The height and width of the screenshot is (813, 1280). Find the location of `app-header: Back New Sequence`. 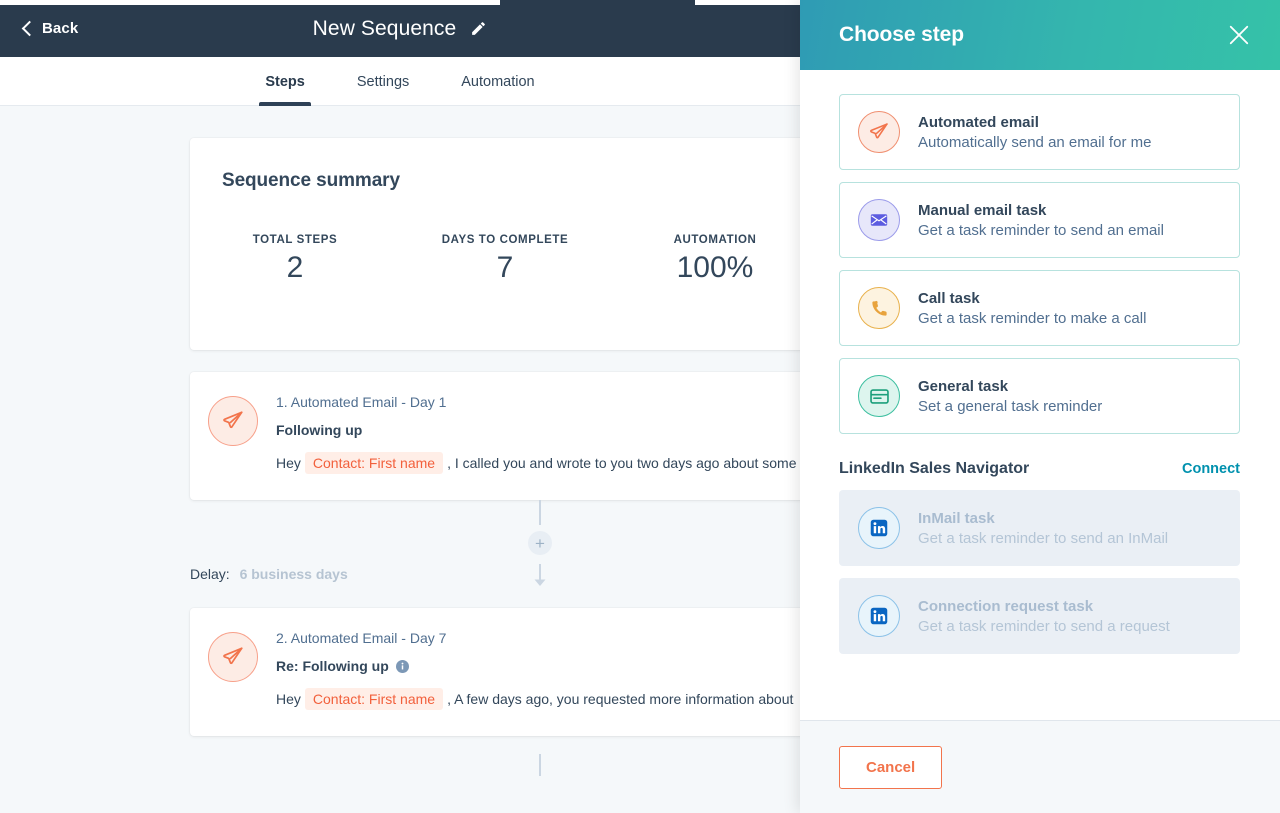

app-header: Back New Sequence is located at coordinates (400, 28).